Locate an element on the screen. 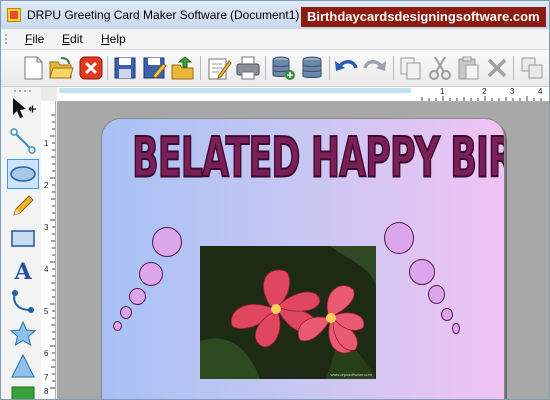 Image resolution: width=550 pixels, height=400 pixels. edit-icon is located at coordinates (219, 68).